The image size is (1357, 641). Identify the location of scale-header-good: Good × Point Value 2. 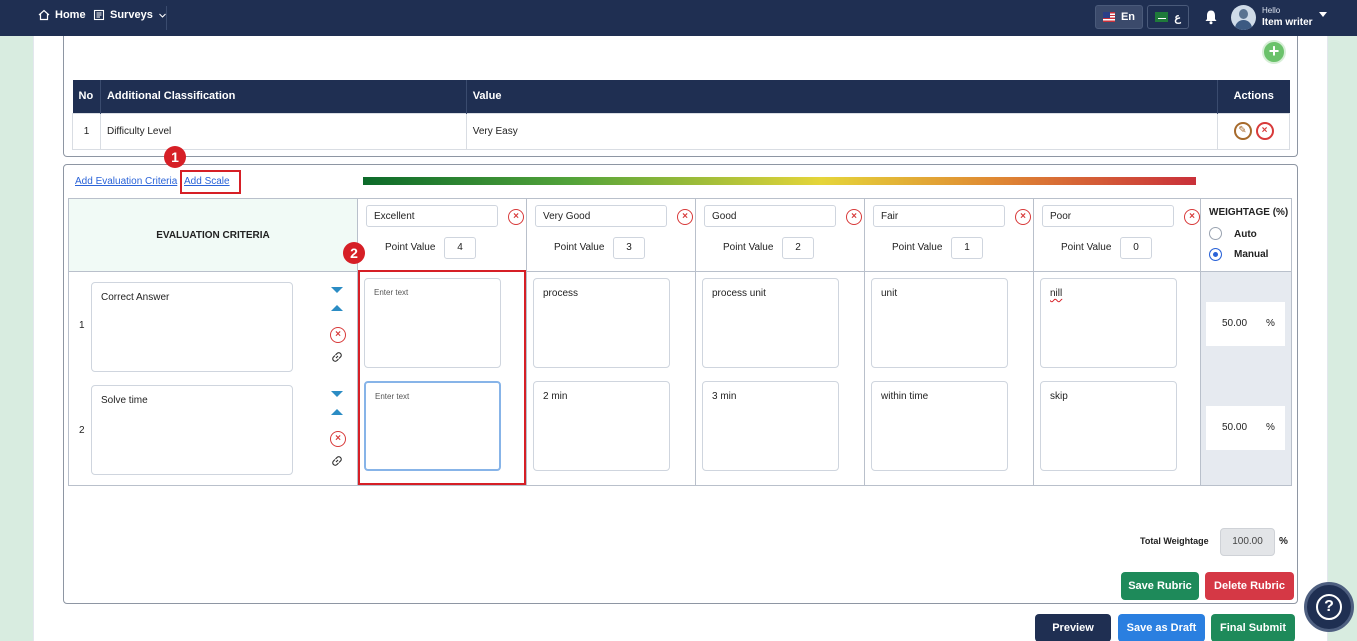
(780, 235).